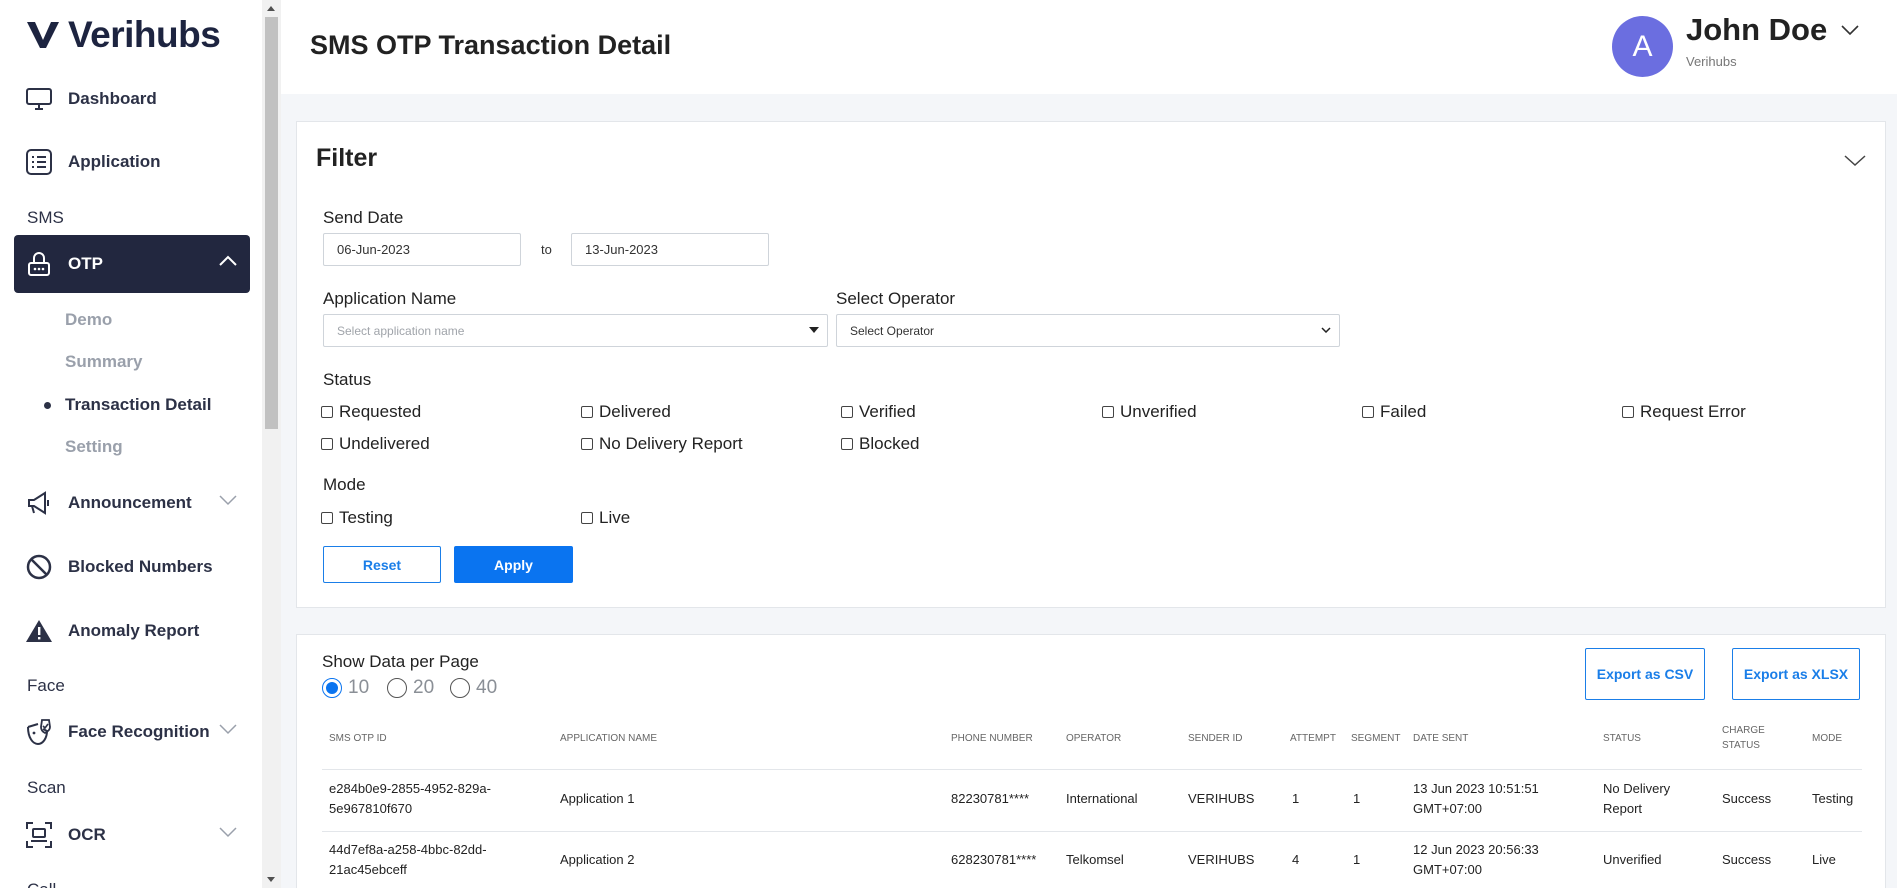 The image size is (1897, 888). I want to click on scroll-down-arrow-icon, so click(271, 879).